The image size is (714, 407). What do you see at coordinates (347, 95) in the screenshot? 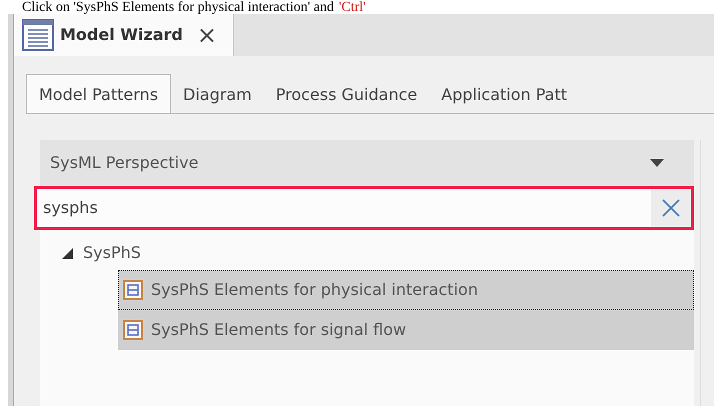
I see `tab: Process Guidance` at bounding box center [347, 95].